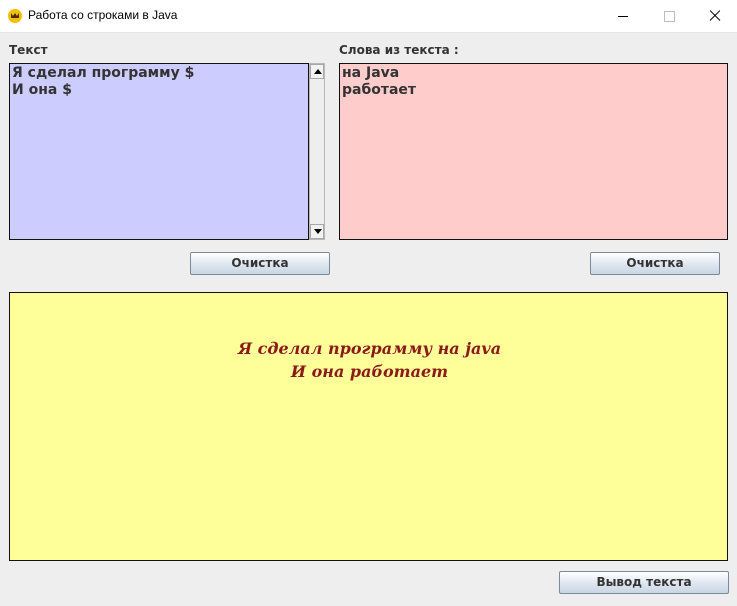 This screenshot has height=606, width=737. I want to click on title-bar: Работа со строками в Java, so click(368, 16).